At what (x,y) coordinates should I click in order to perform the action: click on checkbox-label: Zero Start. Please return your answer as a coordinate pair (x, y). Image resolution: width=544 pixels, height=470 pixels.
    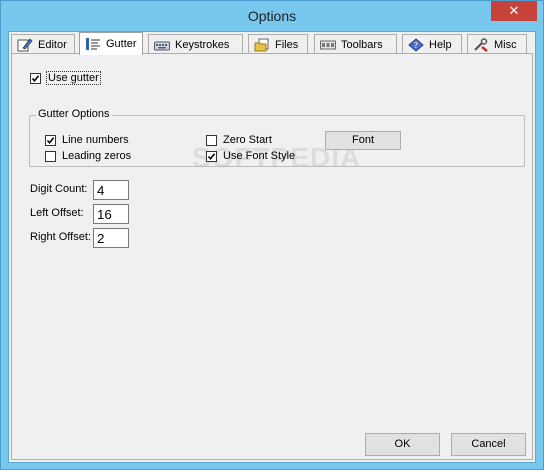
    Looking at the image, I should click on (247, 140).